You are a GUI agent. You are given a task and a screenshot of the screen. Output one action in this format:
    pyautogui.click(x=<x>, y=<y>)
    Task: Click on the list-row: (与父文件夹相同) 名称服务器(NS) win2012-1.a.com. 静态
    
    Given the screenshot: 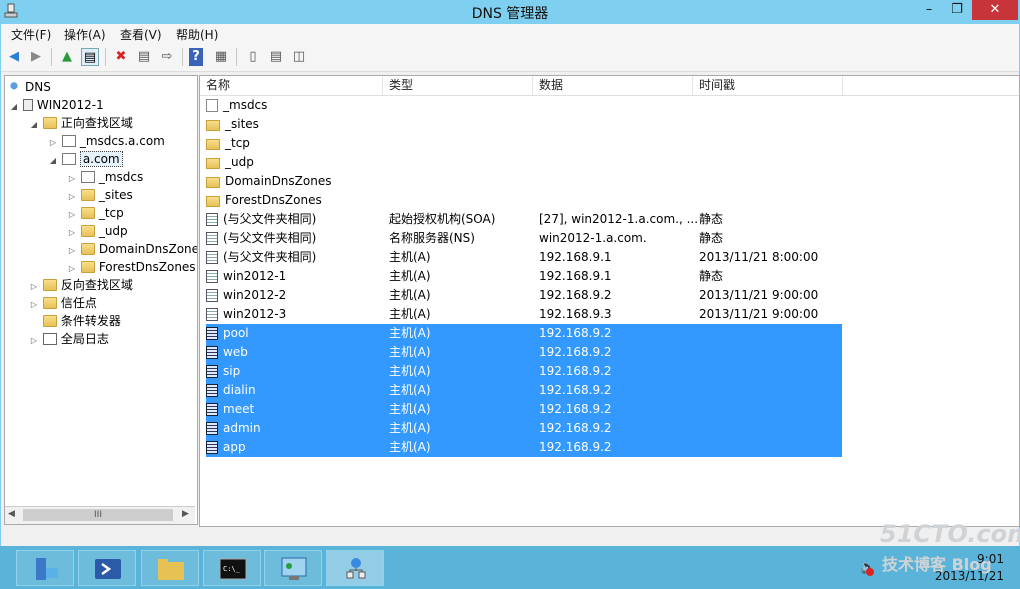 What is the action you would take?
    pyautogui.click(x=524, y=238)
    